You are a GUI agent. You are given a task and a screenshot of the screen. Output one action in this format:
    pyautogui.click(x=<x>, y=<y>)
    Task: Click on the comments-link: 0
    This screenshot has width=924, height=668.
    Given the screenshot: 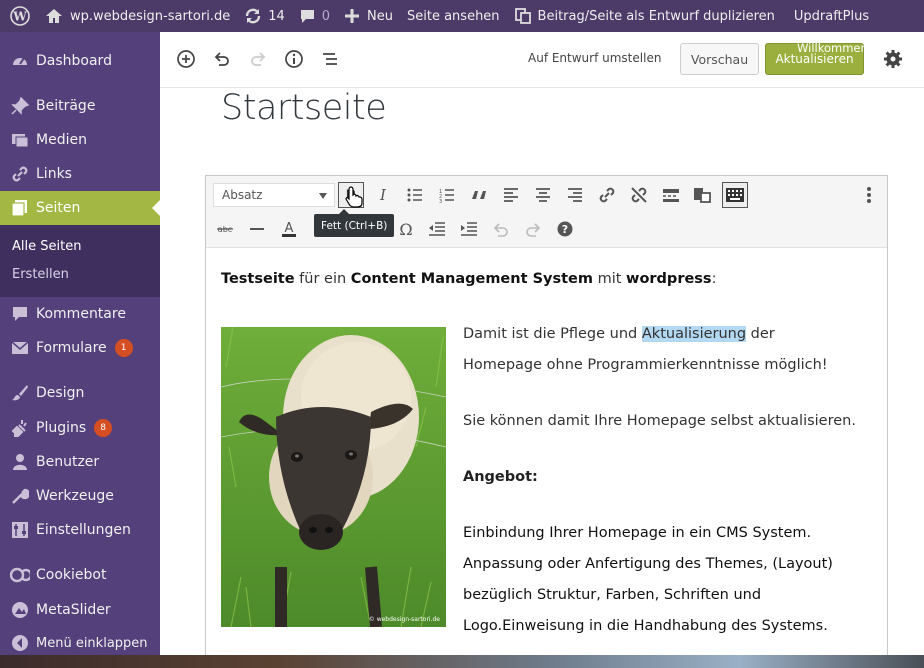 What is the action you would take?
    pyautogui.click(x=314, y=16)
    